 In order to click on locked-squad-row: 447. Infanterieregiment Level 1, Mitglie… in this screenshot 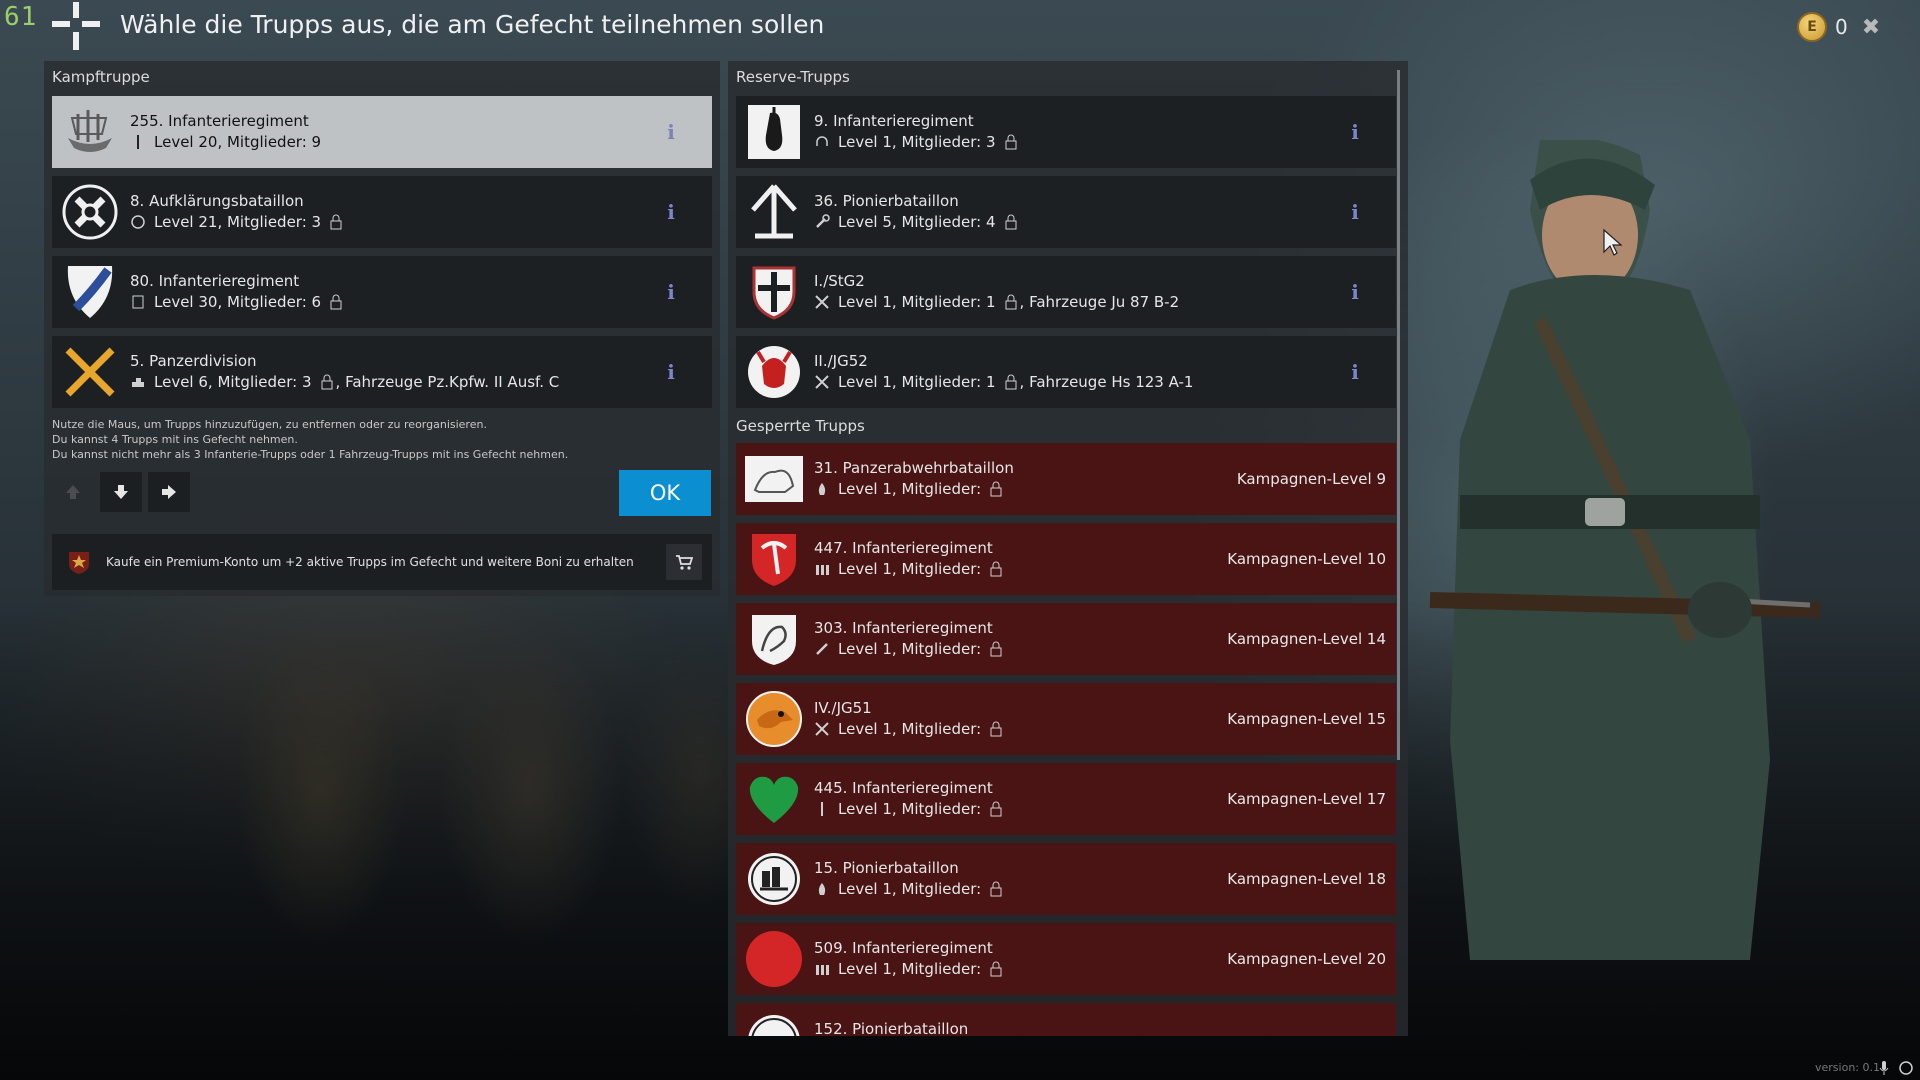, I will do `click(1066, 559)`.